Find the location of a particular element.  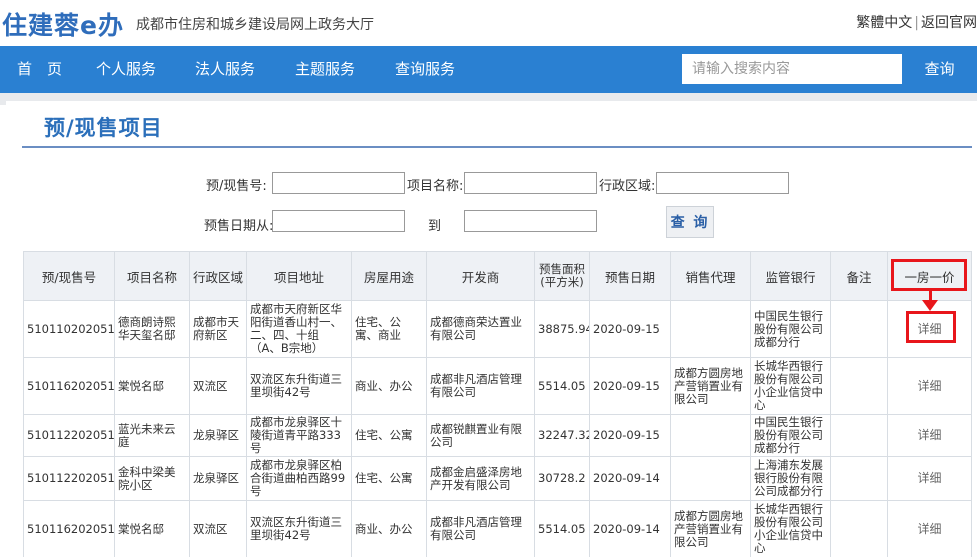

cell-project-name: 蓝光未来云庭 is located at coordinates (152, 435).